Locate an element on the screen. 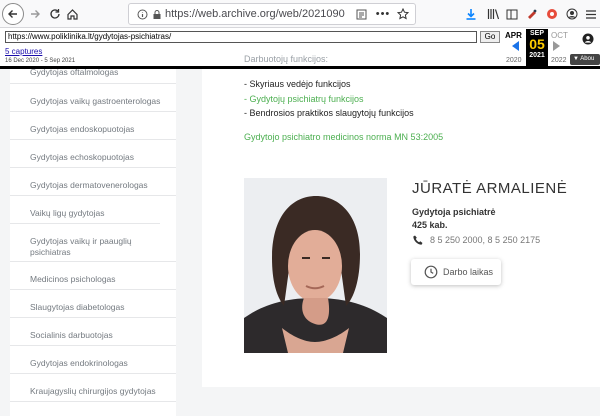 The width and height of the screenshot is (600, 416). phone-icon is located at coordinates (418, 239).